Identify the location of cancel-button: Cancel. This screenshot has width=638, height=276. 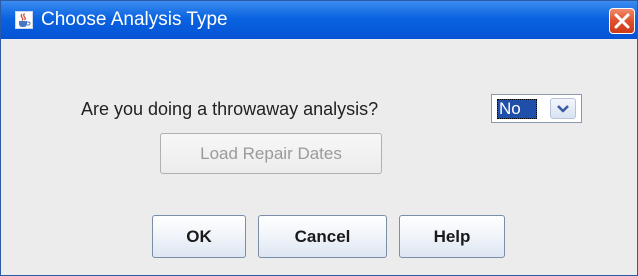
(322, 236).